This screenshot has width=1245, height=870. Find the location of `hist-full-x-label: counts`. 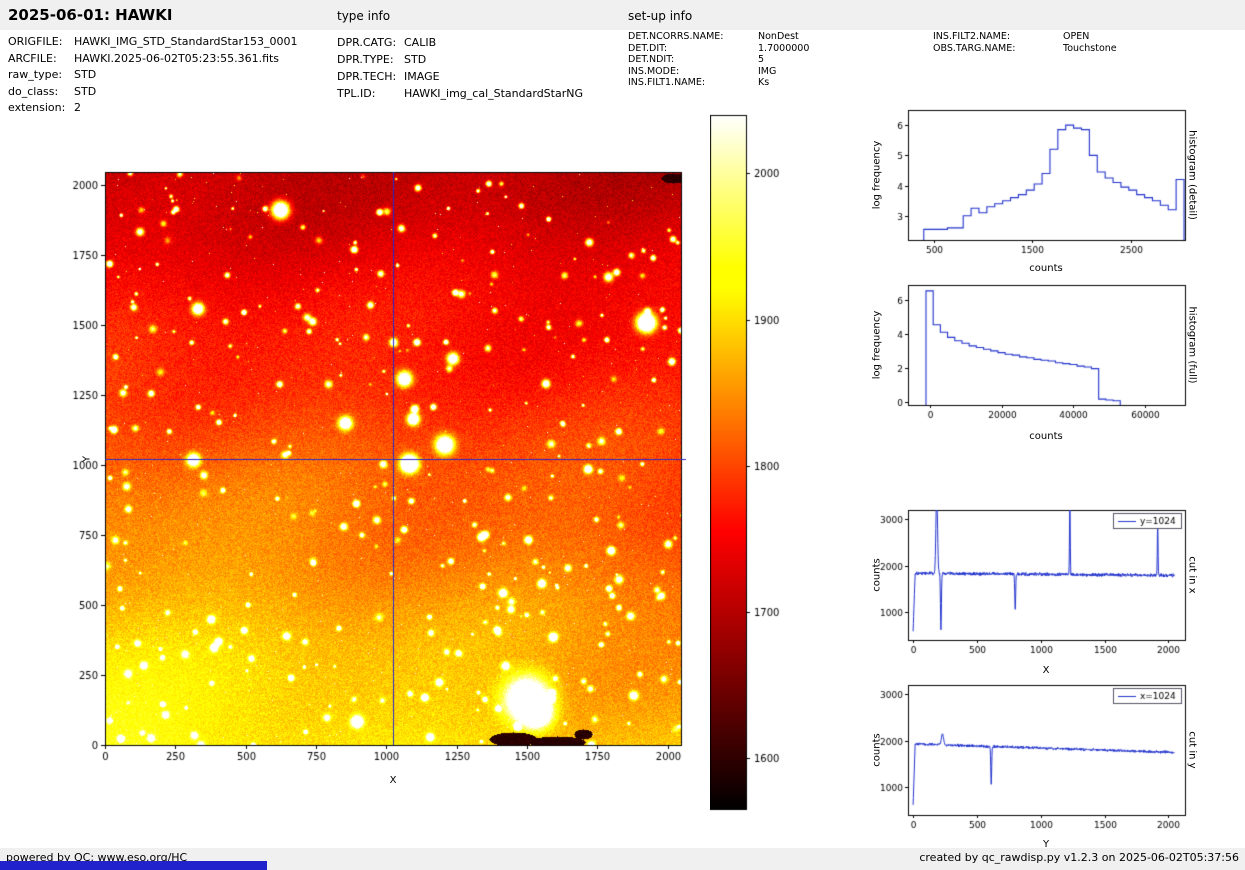

hist-full-x-label: counts is located at coordinates (1046, 436).